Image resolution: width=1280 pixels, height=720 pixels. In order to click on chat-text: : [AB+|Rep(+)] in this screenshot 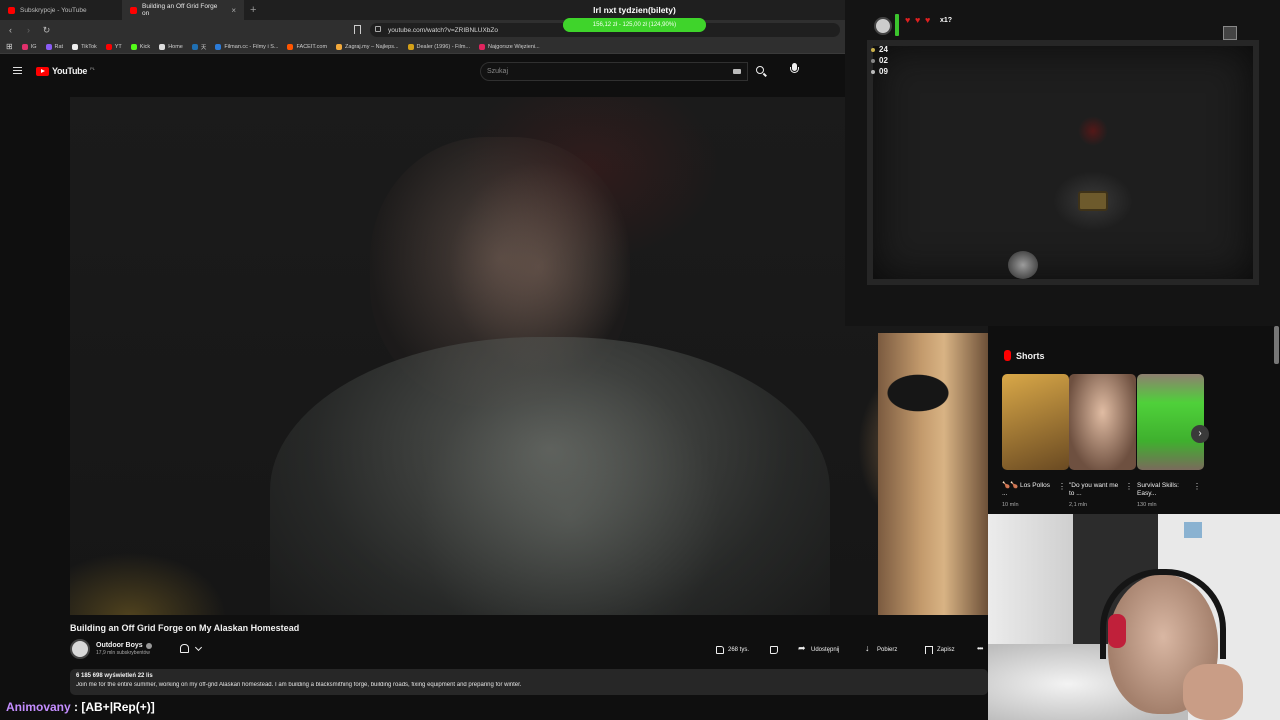, I will do `click(112, 707)`.